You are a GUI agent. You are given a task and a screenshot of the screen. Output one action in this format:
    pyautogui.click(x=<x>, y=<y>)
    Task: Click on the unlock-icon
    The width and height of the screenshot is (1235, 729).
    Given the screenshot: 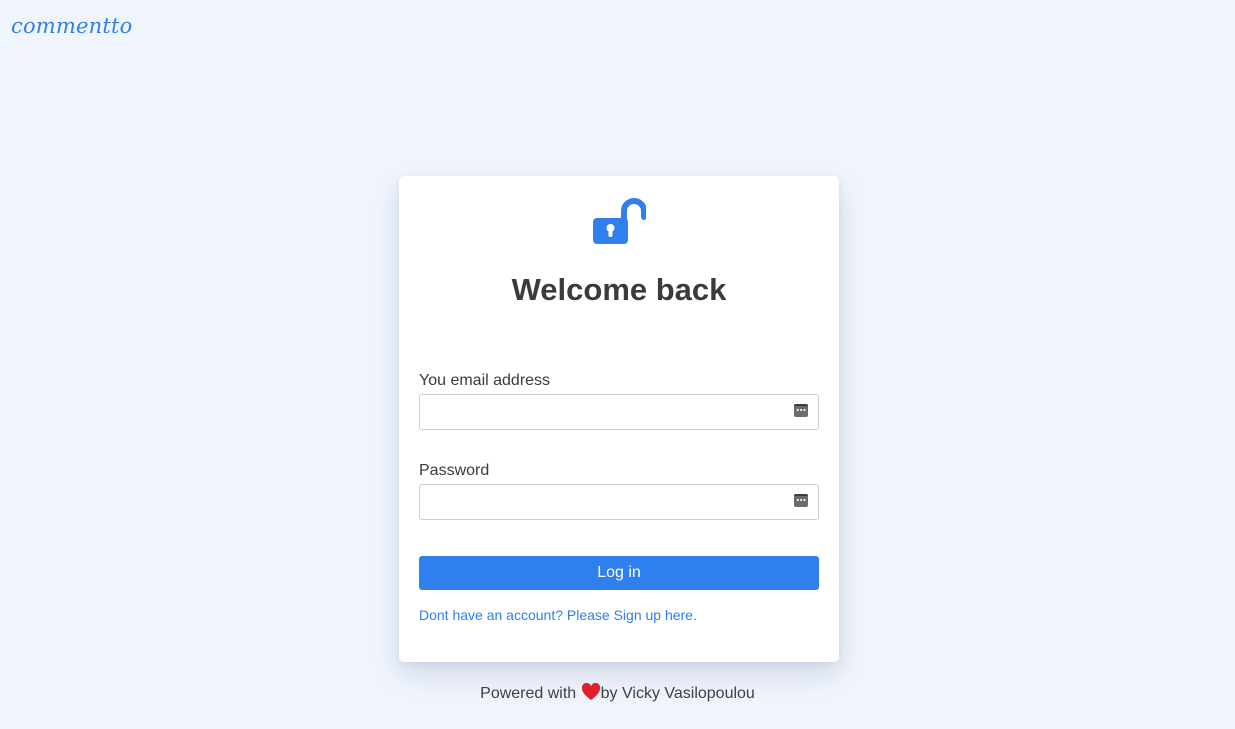 What is the action you would take?
    pyautogui.click(x=619, y=221)
    